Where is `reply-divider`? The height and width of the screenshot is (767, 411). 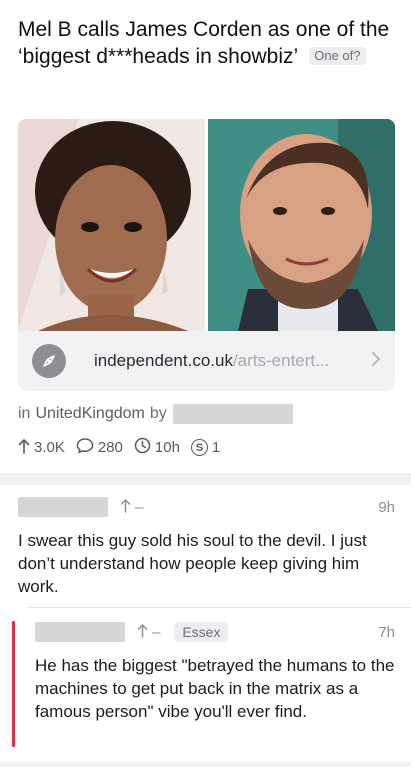
reply-divider is located at coordinates (219, 607).